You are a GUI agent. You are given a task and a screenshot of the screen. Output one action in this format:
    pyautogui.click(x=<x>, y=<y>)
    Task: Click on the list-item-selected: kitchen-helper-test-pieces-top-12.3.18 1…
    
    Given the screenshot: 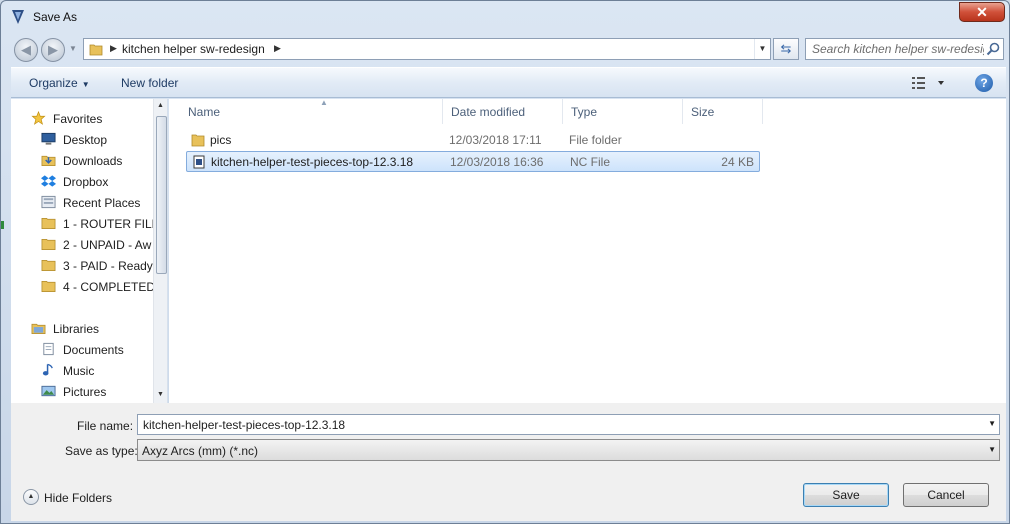 What is the action you would take?
    pyautogui.click(x=473, y=161)
    